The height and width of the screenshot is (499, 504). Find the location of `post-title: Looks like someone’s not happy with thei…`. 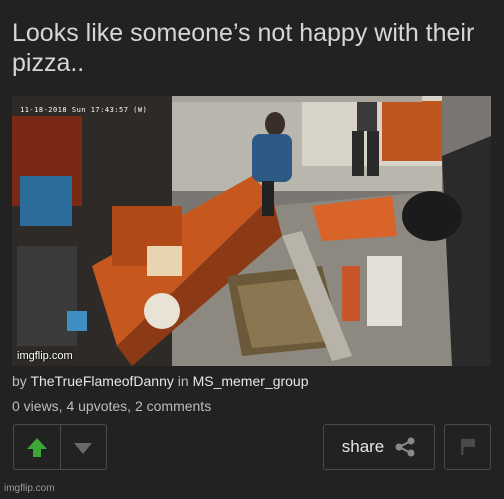

post-title: Looks like someone’s not happy with thei… is located at coordinates (243, 48).